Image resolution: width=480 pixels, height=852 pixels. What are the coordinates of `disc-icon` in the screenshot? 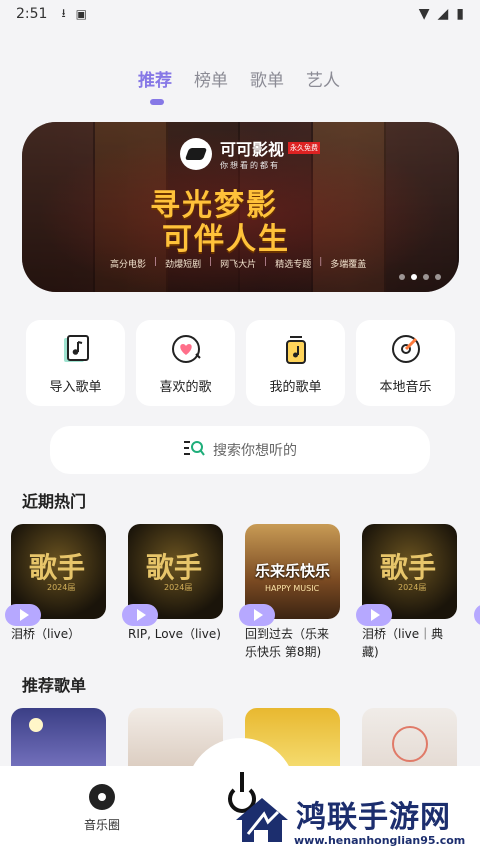 It's located at (102, 797).